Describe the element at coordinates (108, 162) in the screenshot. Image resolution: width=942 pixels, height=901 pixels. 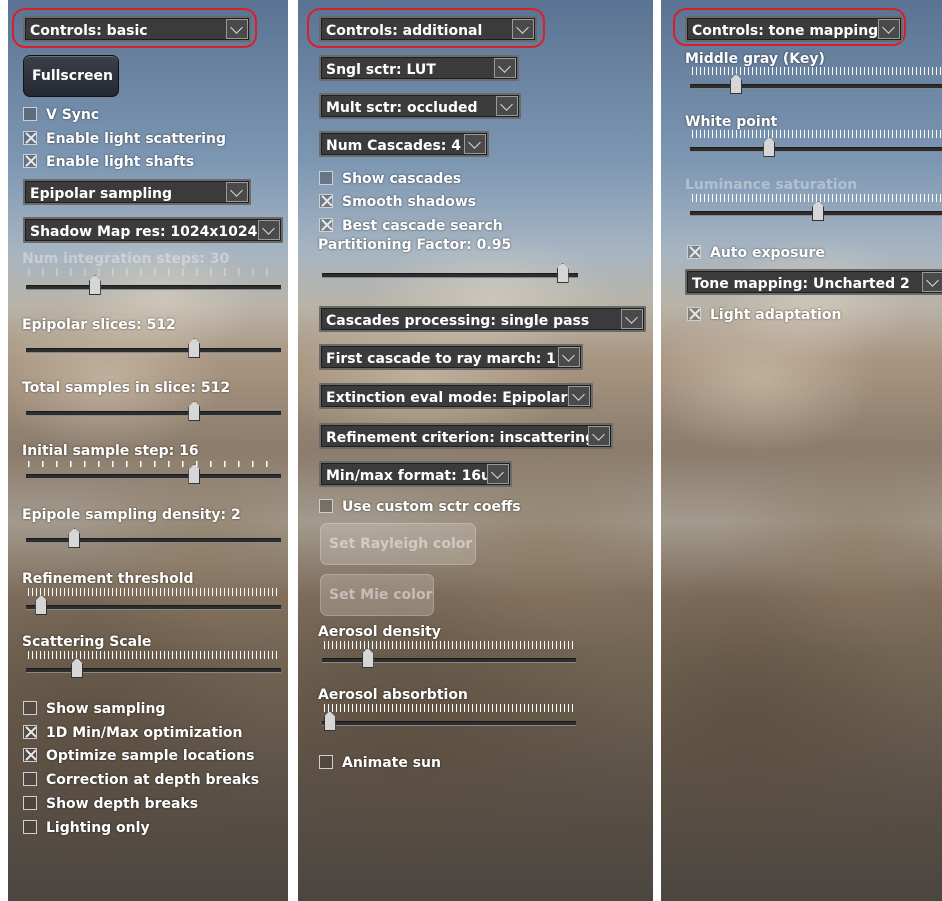
I see `enable-light-shafts-checkbox: Enable light shafts` at that location.